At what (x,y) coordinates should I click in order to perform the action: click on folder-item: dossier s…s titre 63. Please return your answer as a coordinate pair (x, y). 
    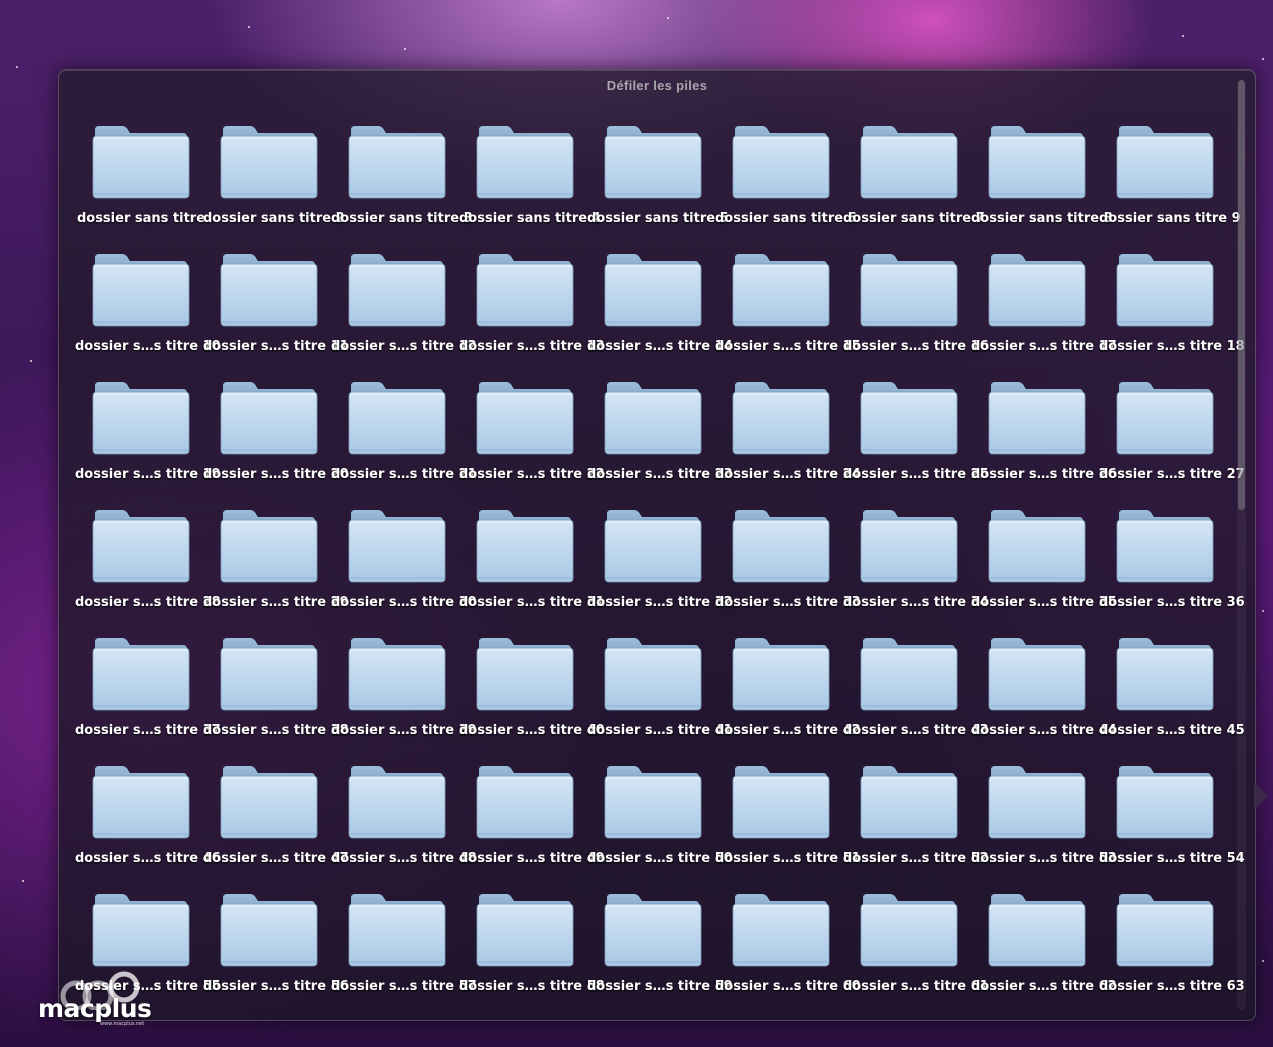
    Looking at the image, I should click on (1172, 954).